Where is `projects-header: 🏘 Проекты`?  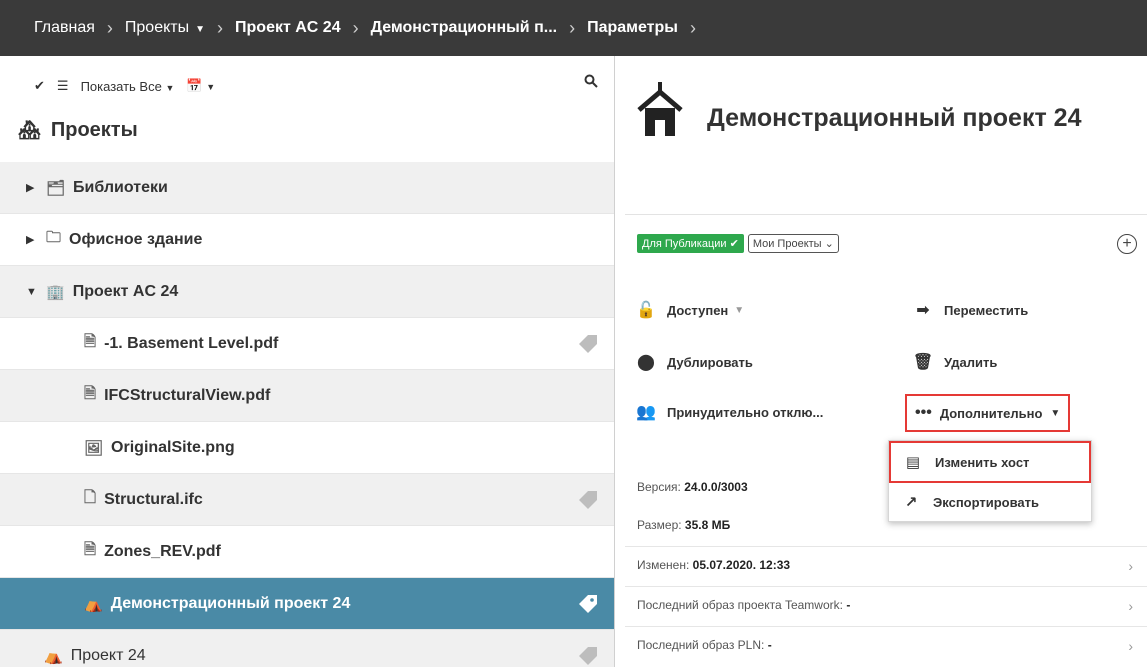
projects-header: 🏘 Проекты is located at coordinates (307, 130).